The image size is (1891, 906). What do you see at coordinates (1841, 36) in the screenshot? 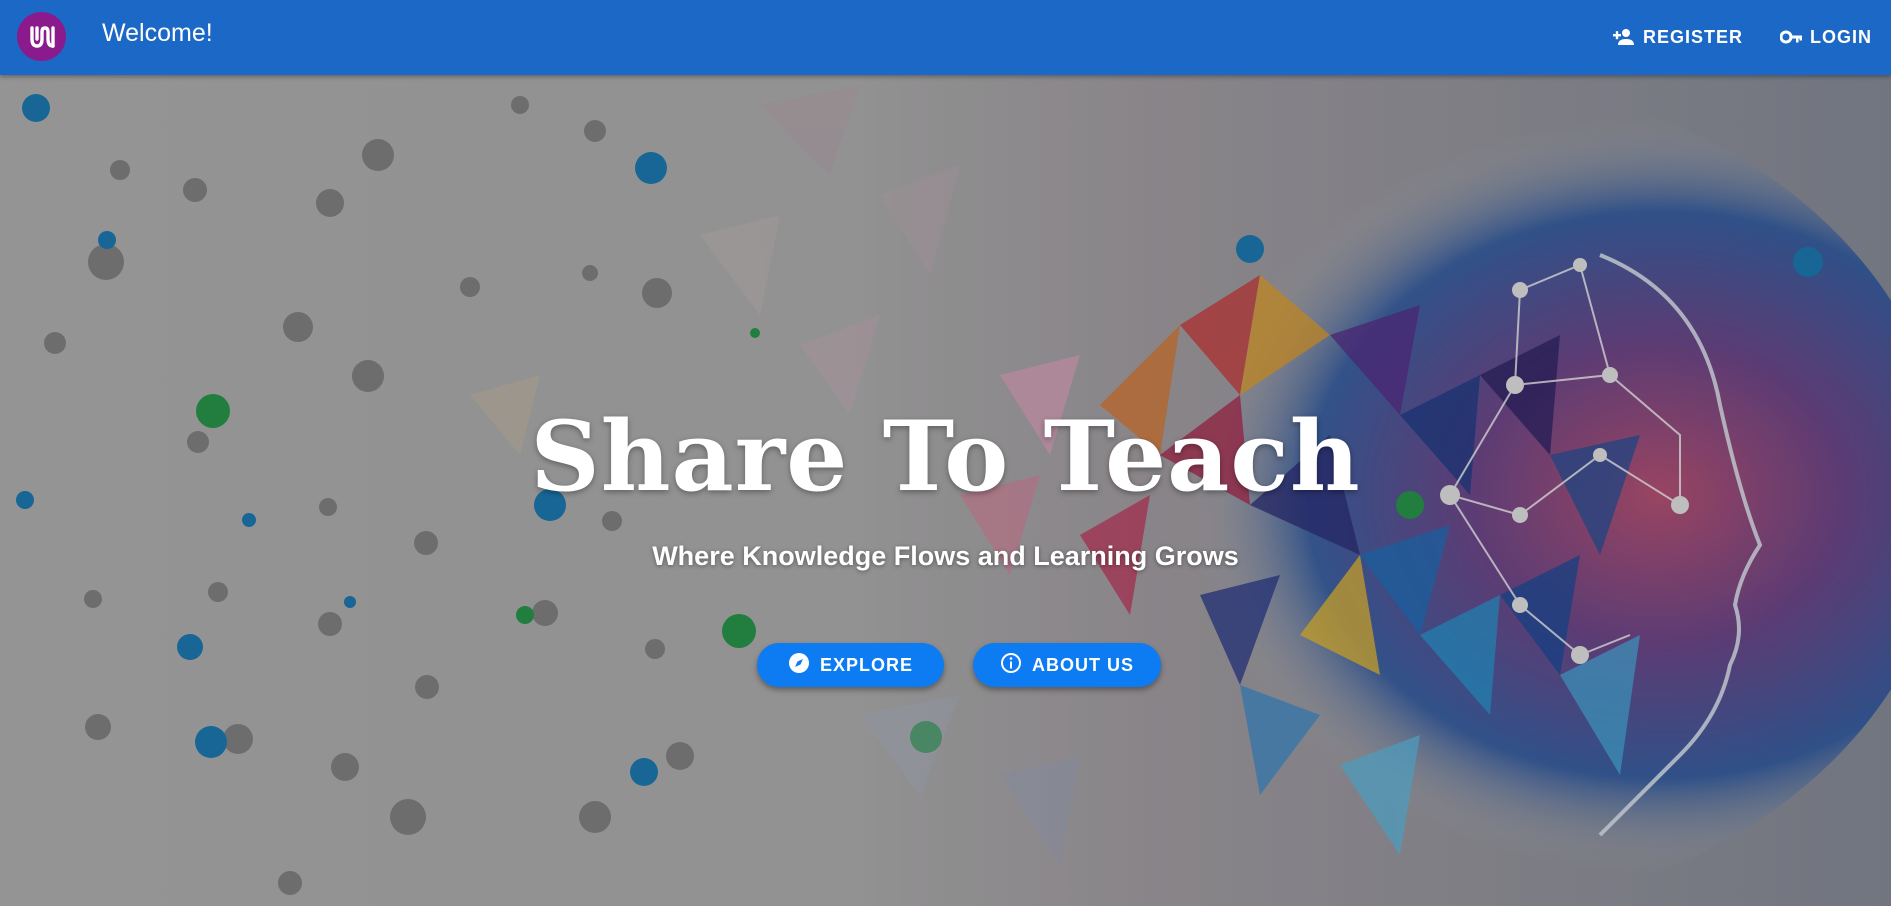
I see `login-label: LOGIN` at bounding box center [1841, 36].